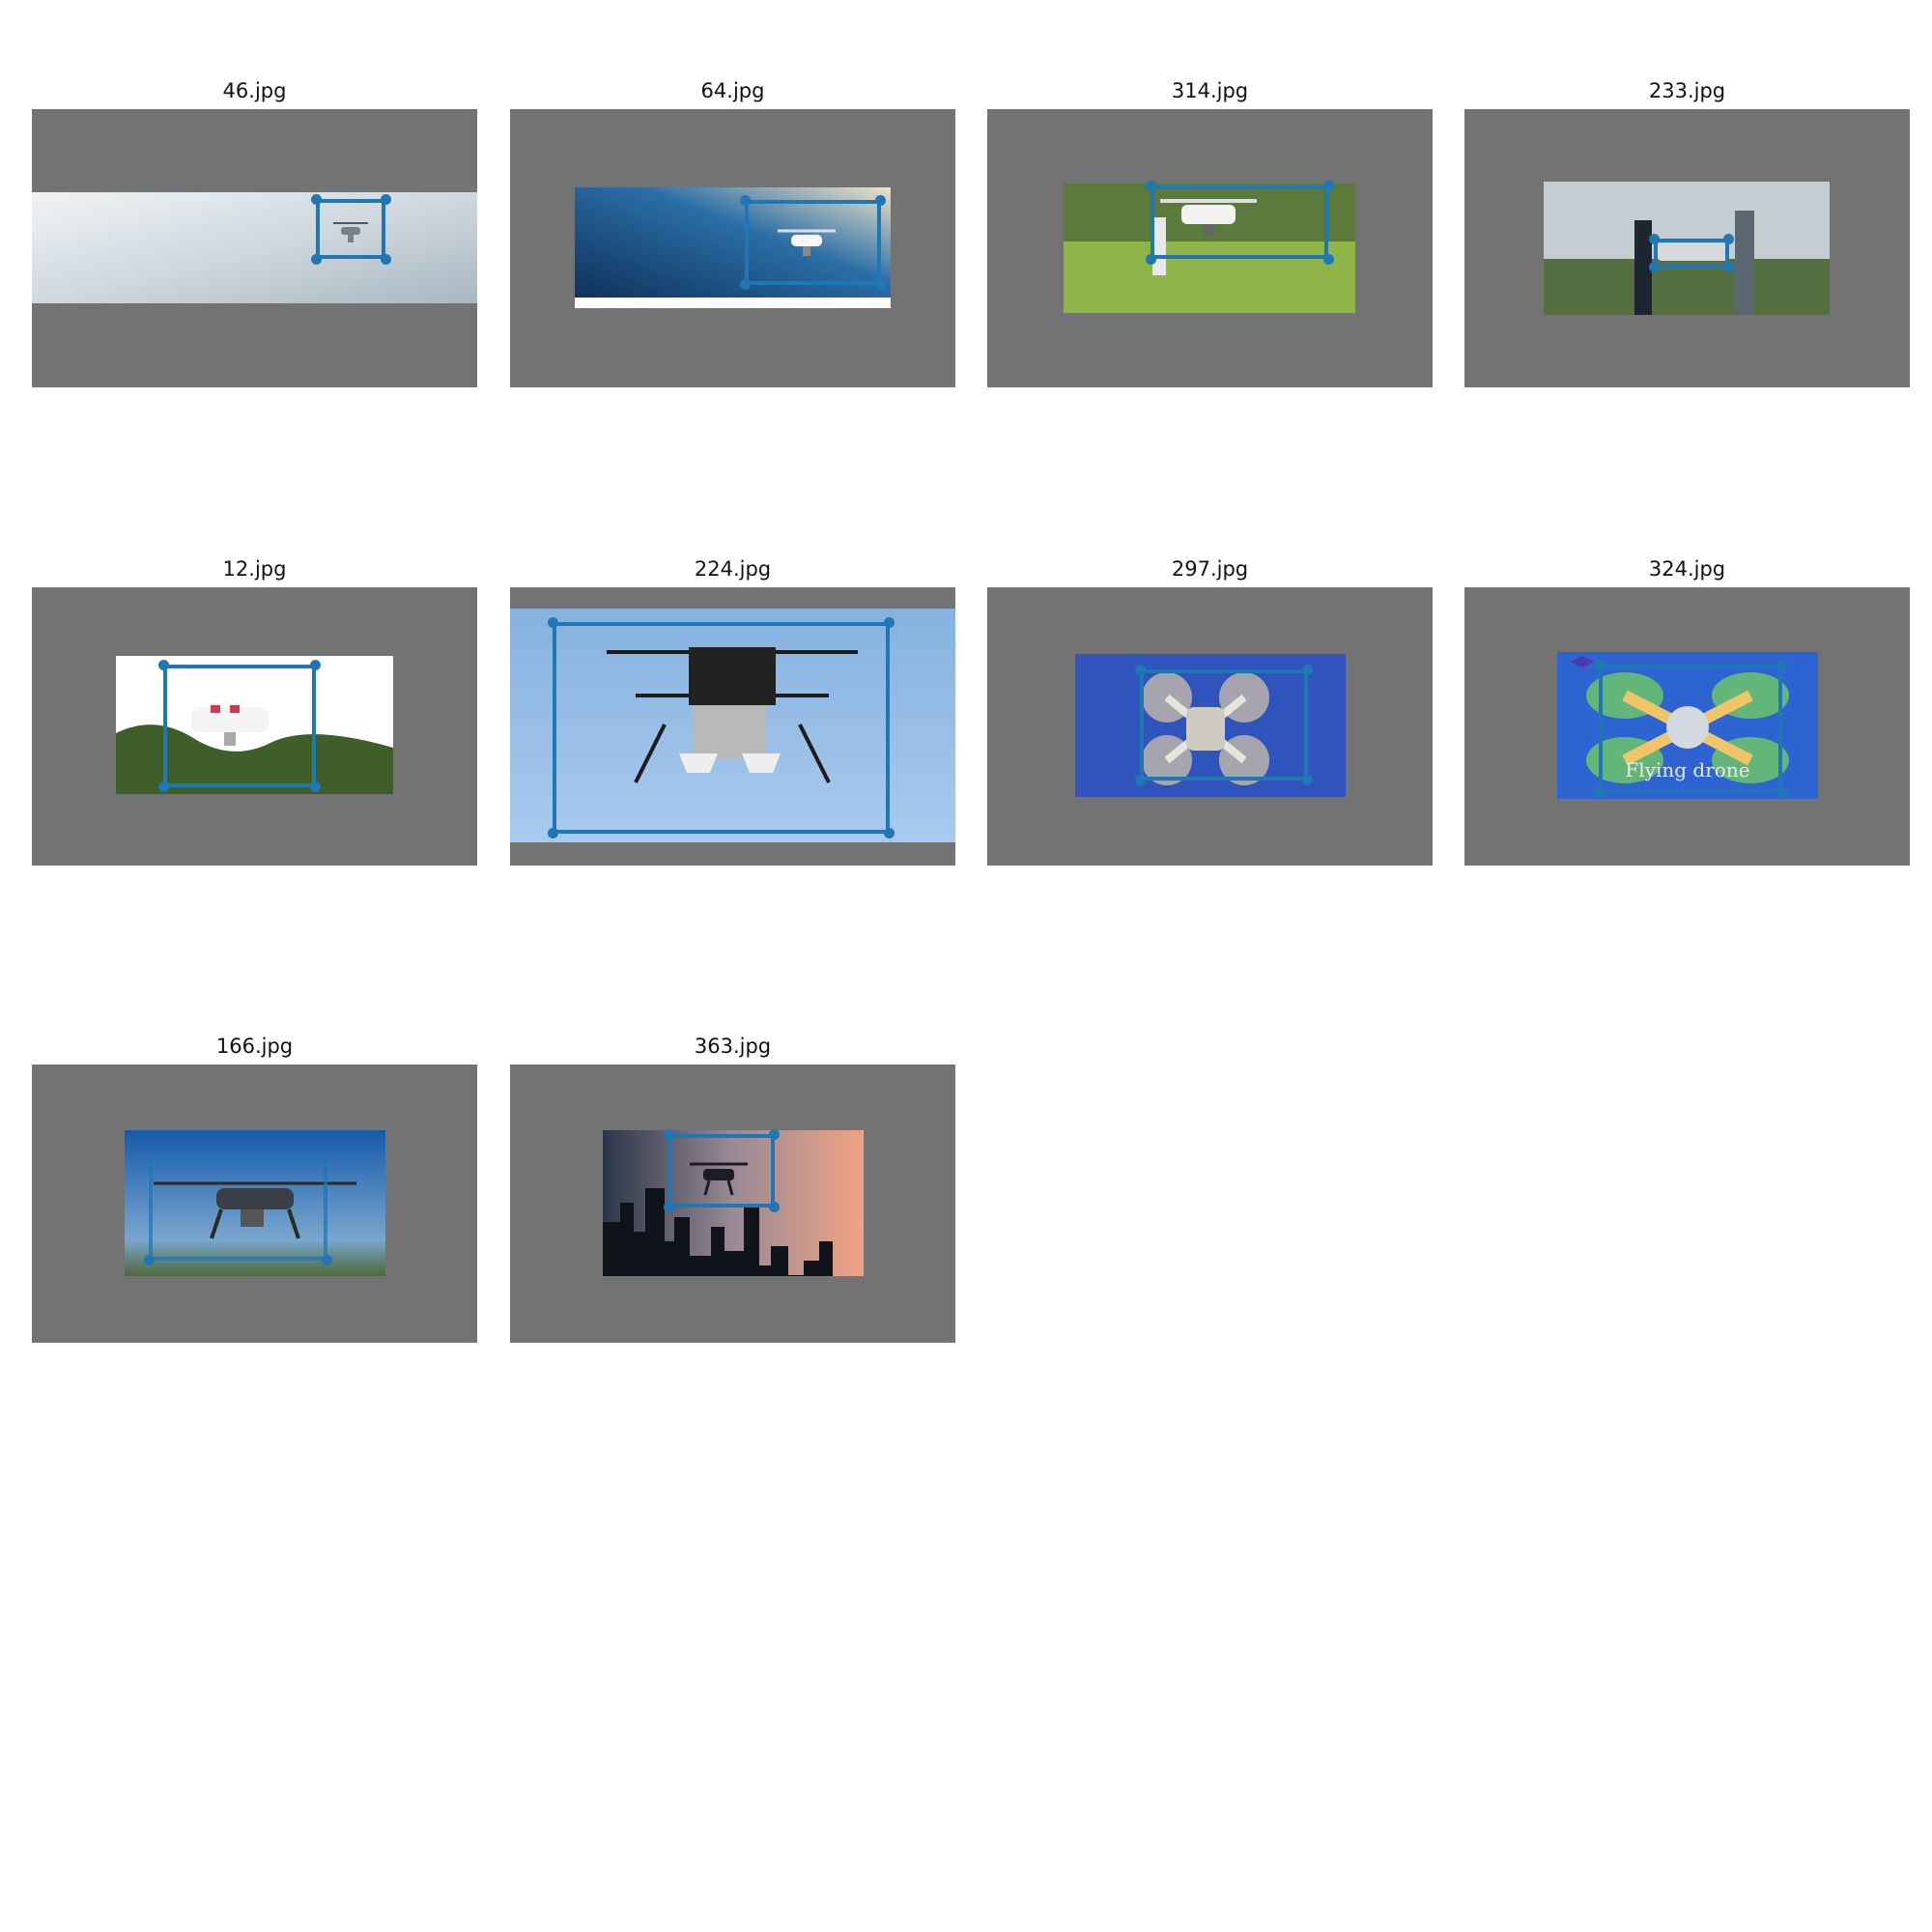 Image resolution: width=1932 pixels, height=1932 pixels. I want to click on image-filename: 233.jpg, so click(1687, 90).